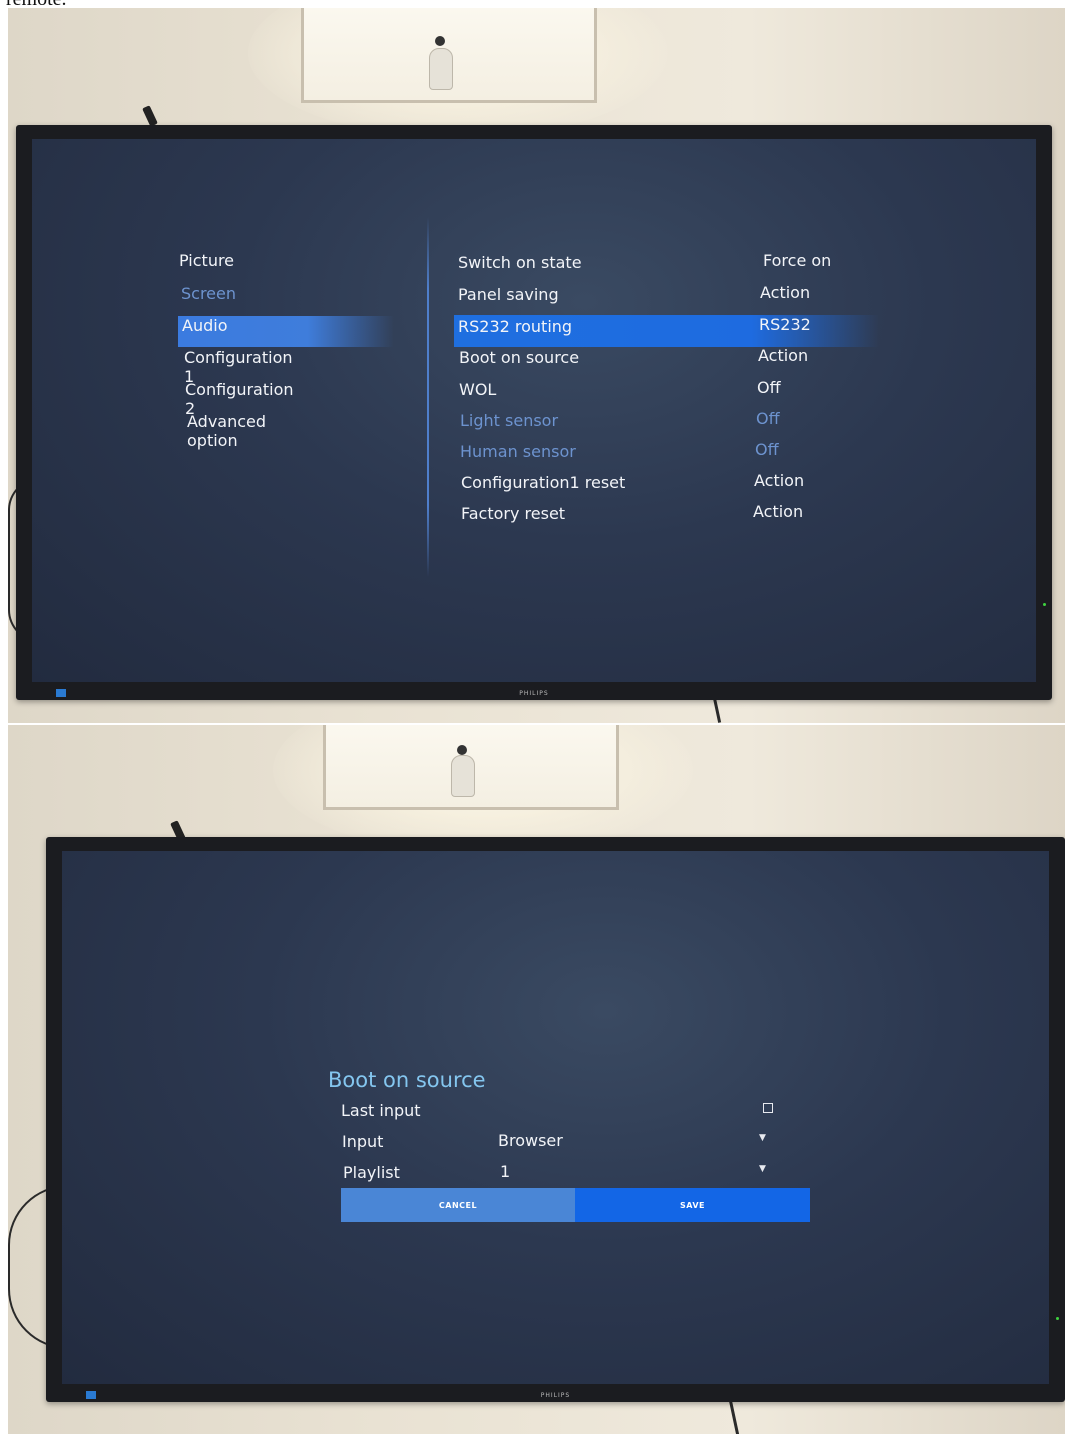 This screenshot has height=1434, width=1065. What do you see at coordinates (381, 1110) in the screenshot?
I see `last-input-label: Last input` at bounding box center [381, 1110].